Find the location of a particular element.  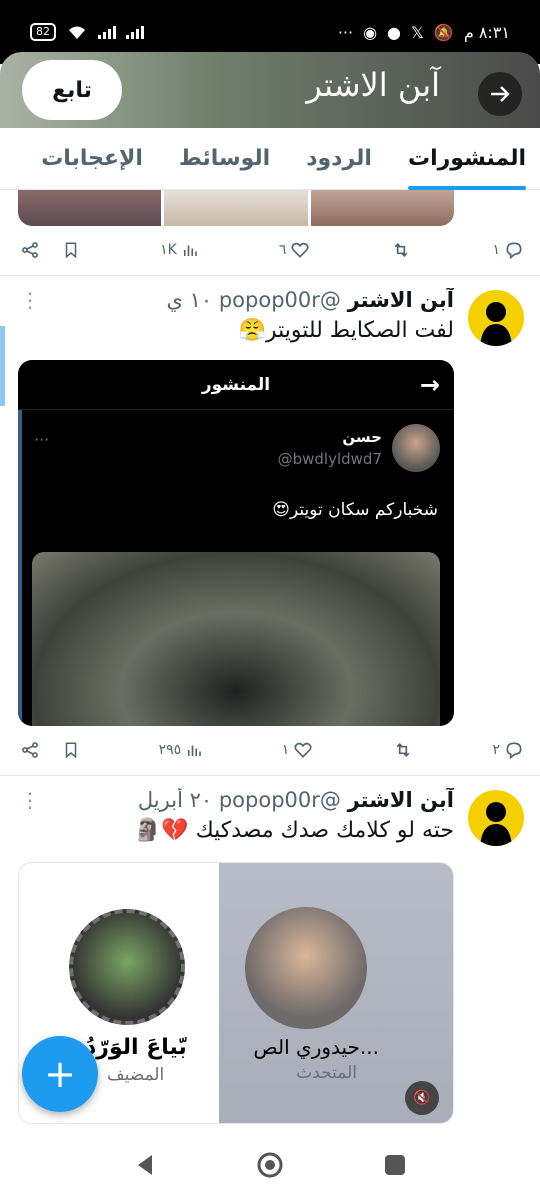

back-nav-icon is located at coordinates (145, 1165).